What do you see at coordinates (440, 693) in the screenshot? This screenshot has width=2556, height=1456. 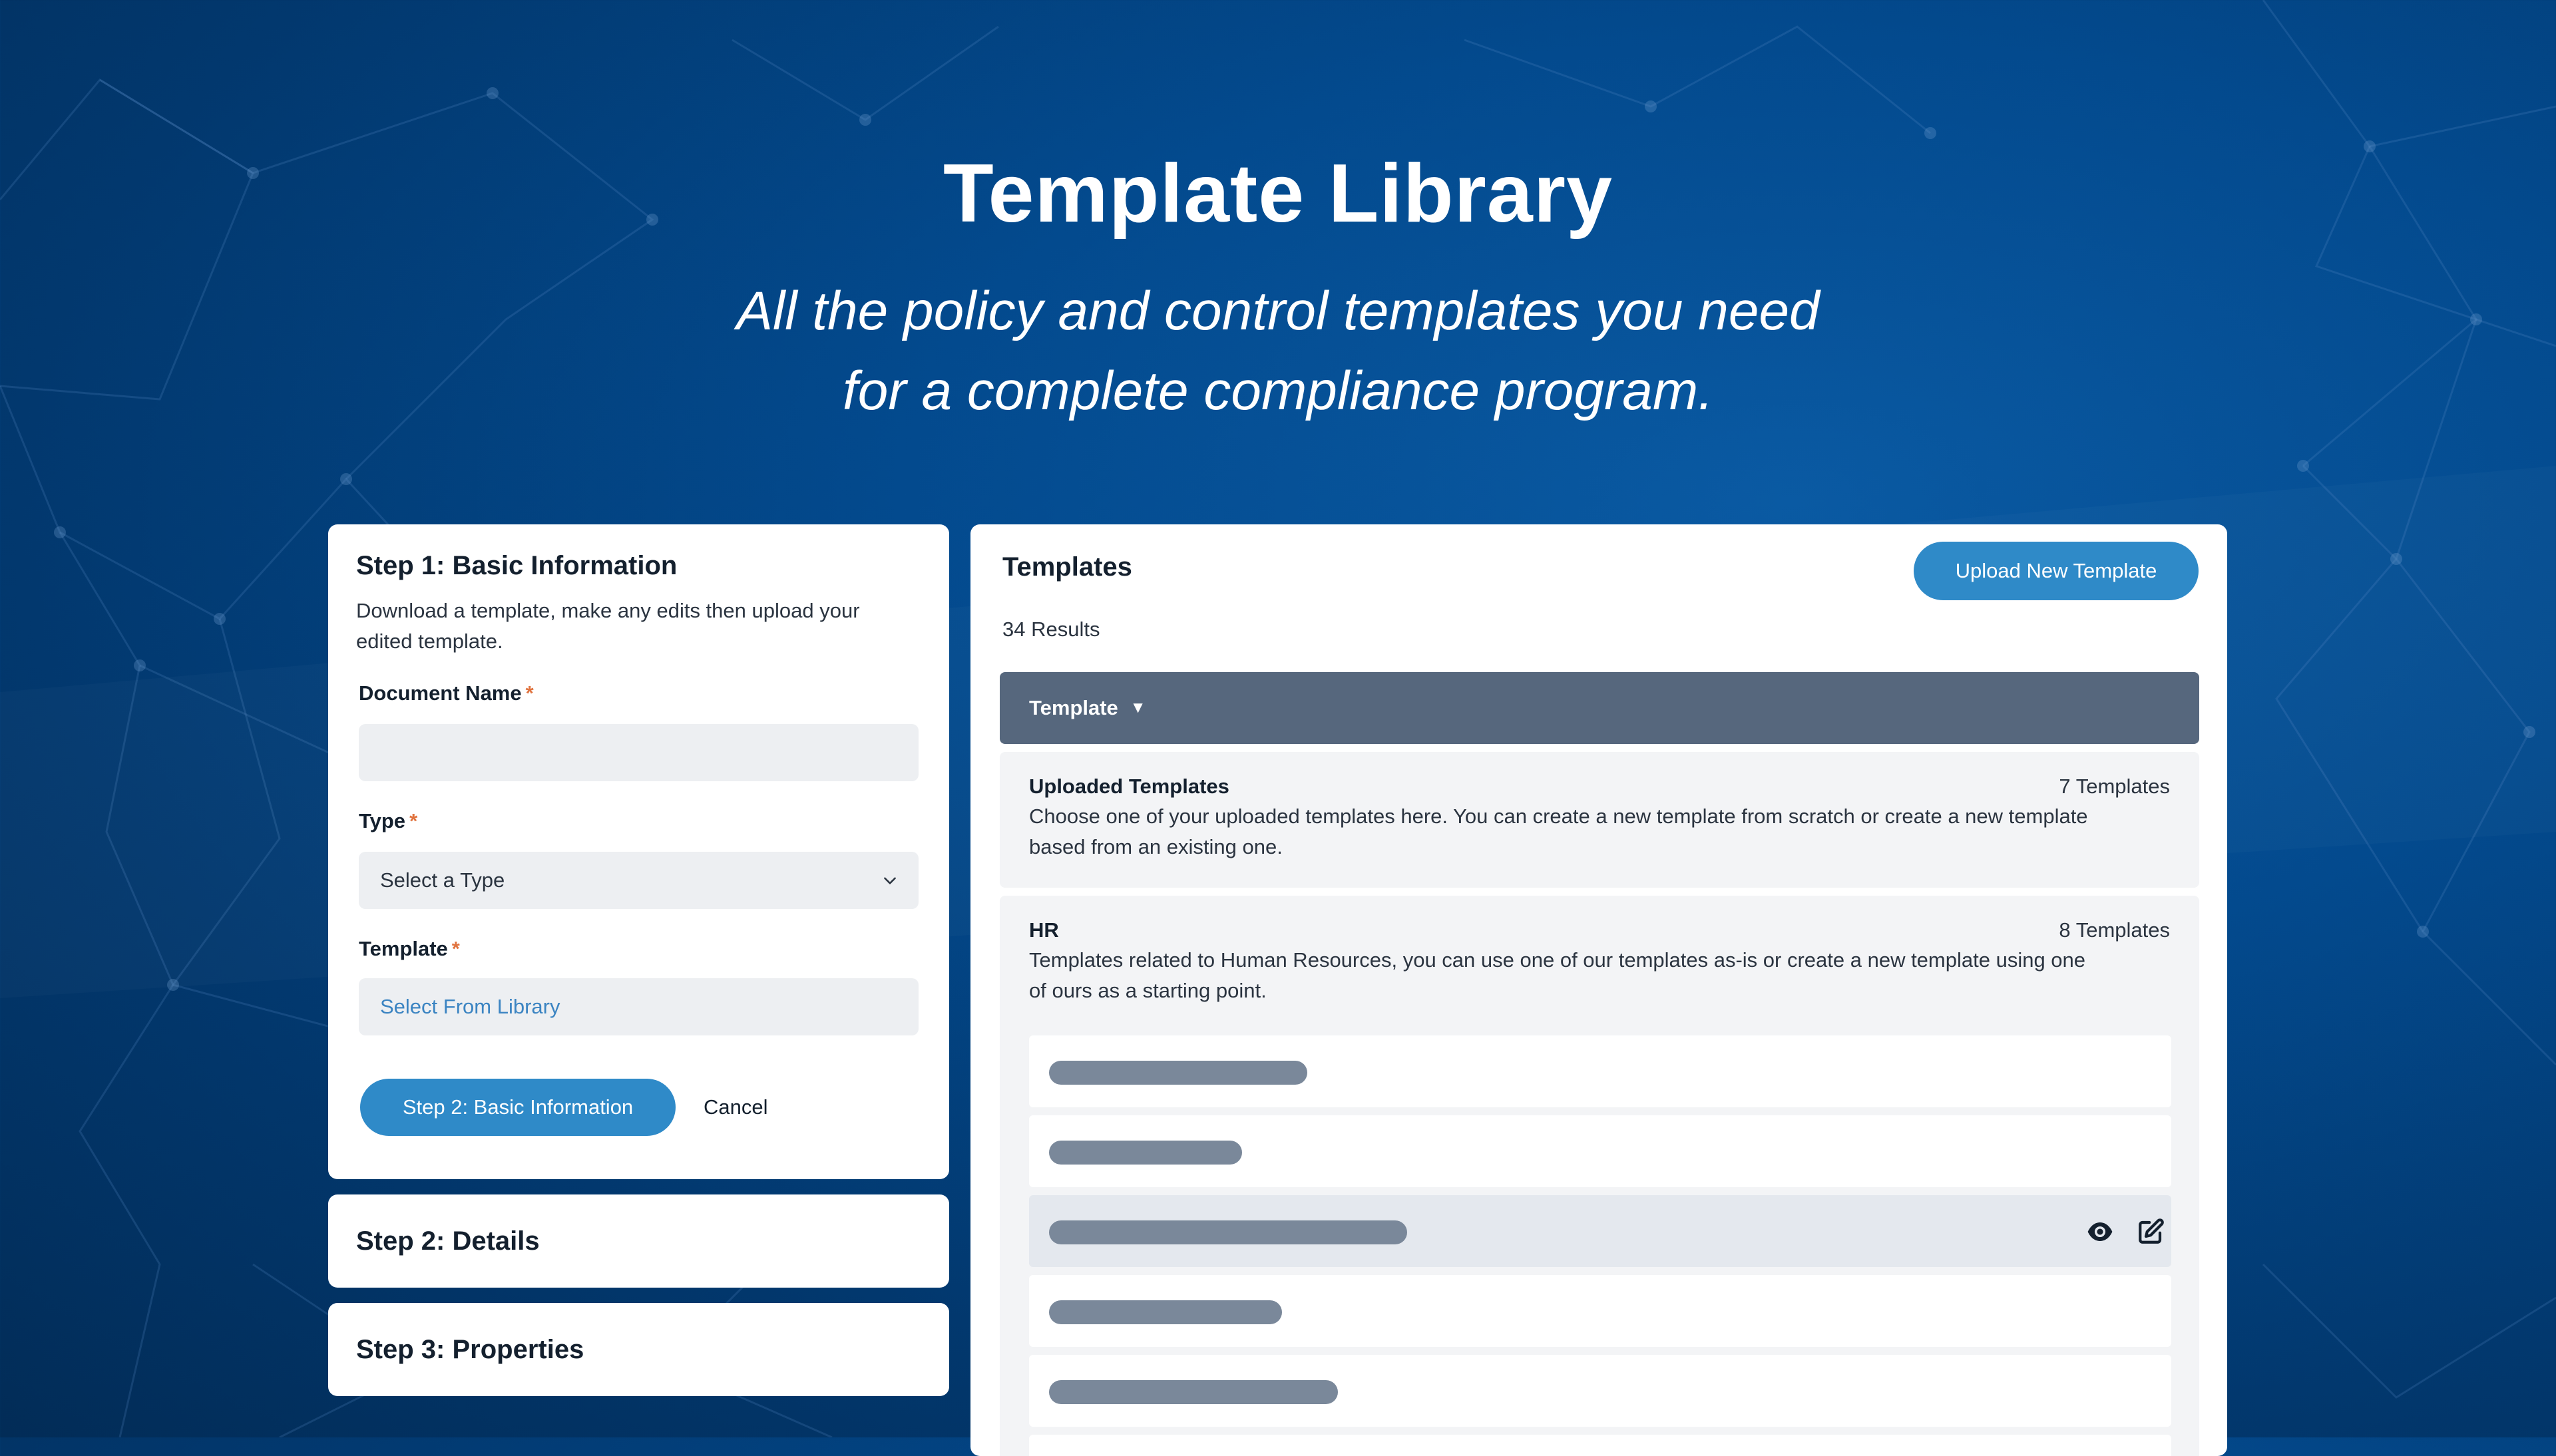 I see `document-name-label-text: Document Name` at bounding box center [440, 693].